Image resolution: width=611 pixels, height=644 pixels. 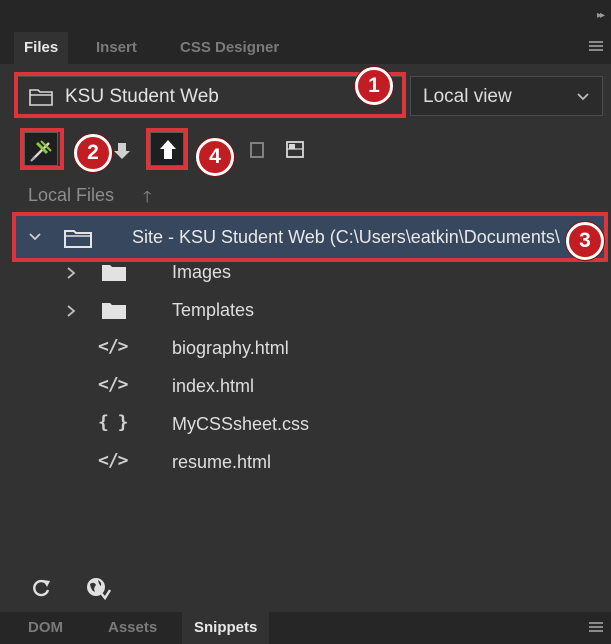 I want to click on view-selector: Local view, so click(x=506, y=96).